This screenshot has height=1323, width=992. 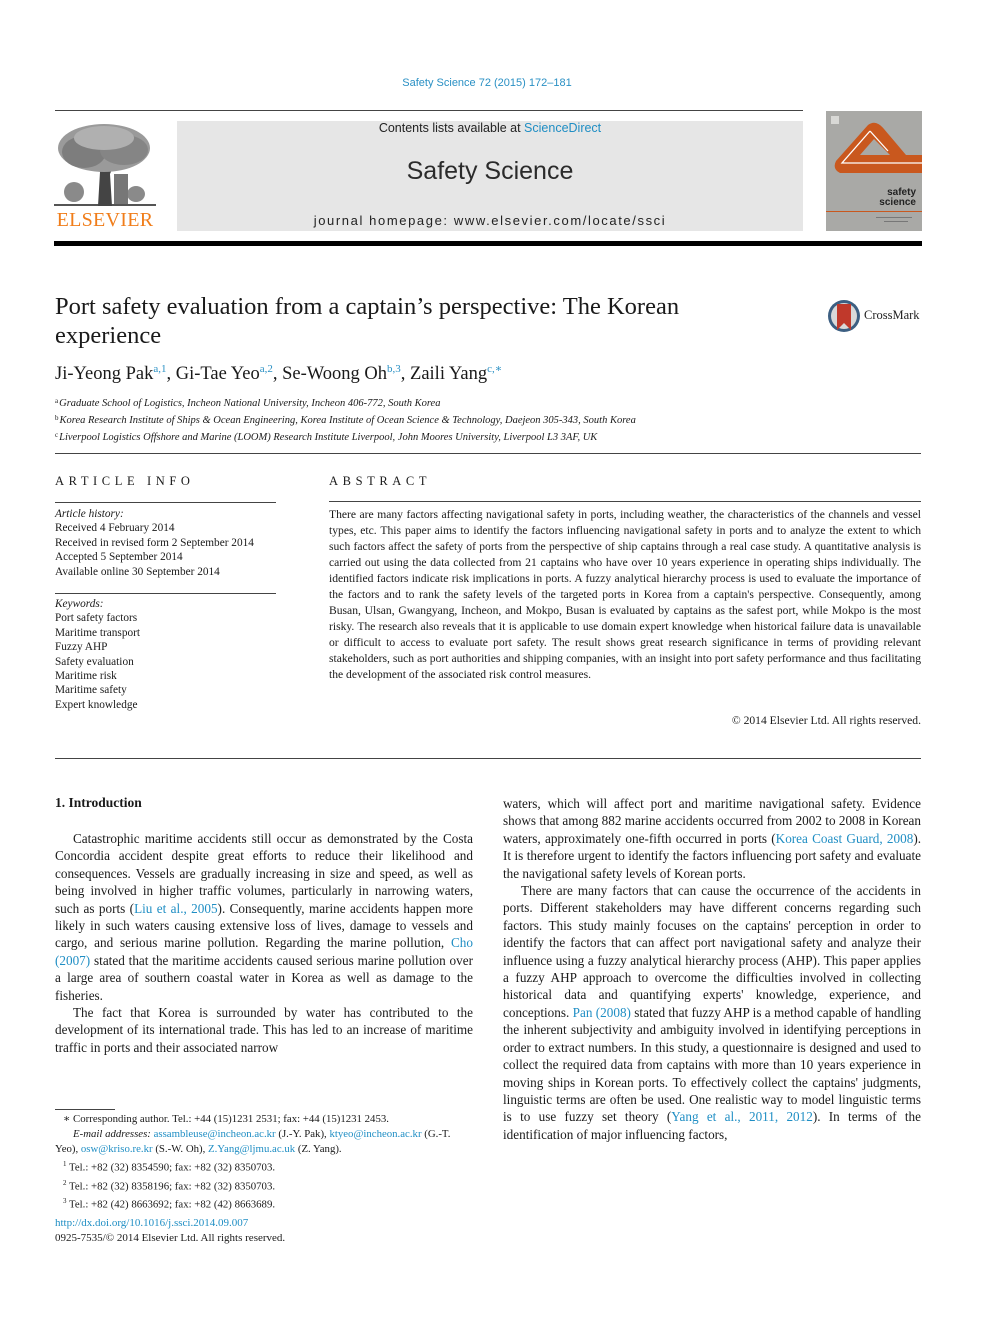 I want to click on affiliation-mark: c, so click(x=57, y=435).